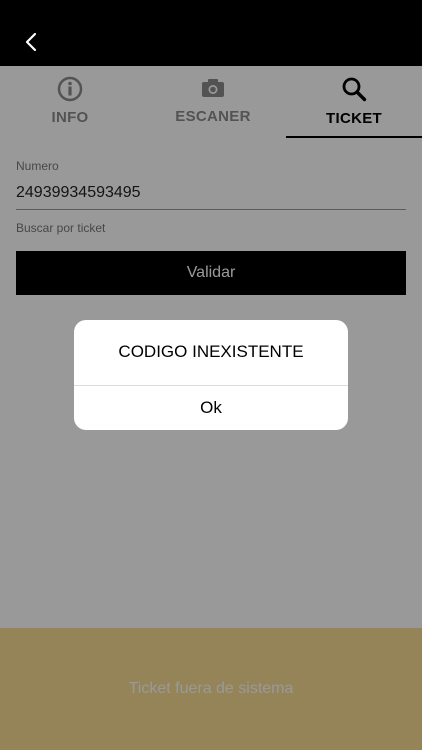 Image resolution: width=422 pixels, height=750 pixels. I want to click on top-bar, so click(211, 33).